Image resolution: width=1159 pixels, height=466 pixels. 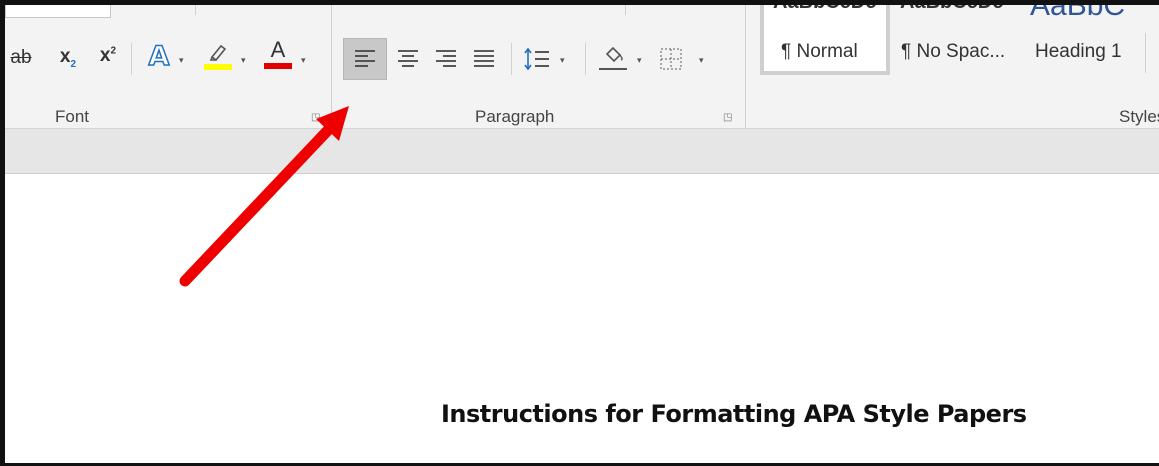 What do you see at coordinates (181, 60) in the screenshot?
I see `text-effects-dropdown-icon: ▾` at bounding box center [181, 60].